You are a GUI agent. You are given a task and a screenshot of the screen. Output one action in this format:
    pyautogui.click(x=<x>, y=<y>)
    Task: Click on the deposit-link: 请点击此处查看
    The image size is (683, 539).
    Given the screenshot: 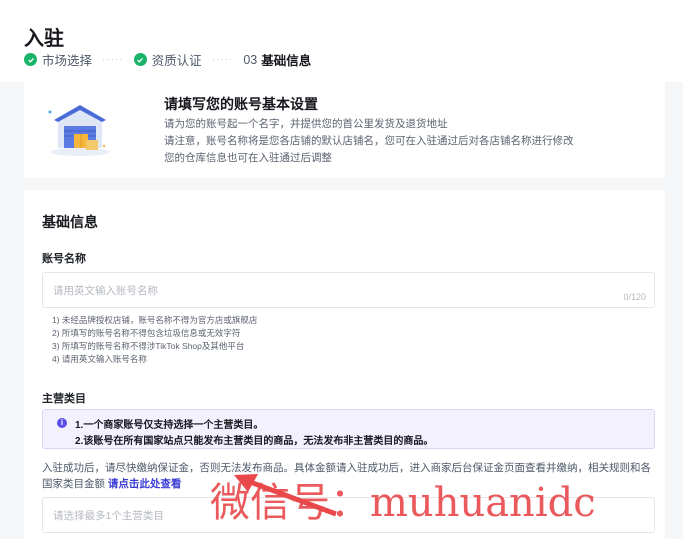 What is the action you would take?
    pyautogui.click(x=145, y=484)
    